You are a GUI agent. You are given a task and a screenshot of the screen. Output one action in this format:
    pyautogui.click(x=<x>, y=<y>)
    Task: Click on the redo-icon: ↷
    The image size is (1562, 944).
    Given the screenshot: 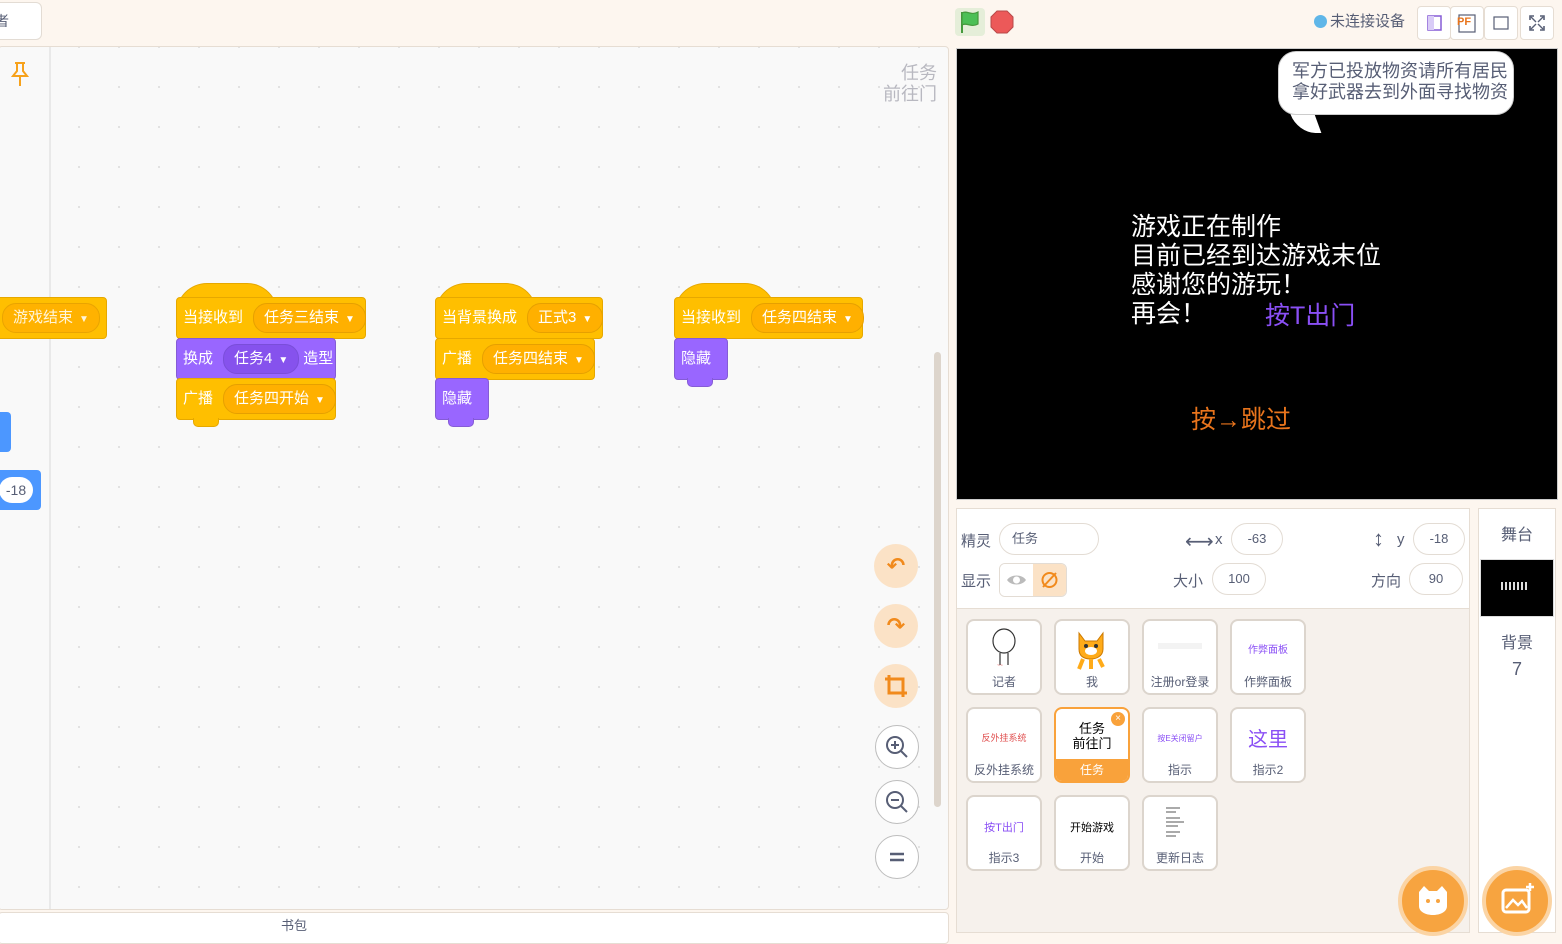 What is the action you would take?
    pyautogui.click(x=896, y=625)
    